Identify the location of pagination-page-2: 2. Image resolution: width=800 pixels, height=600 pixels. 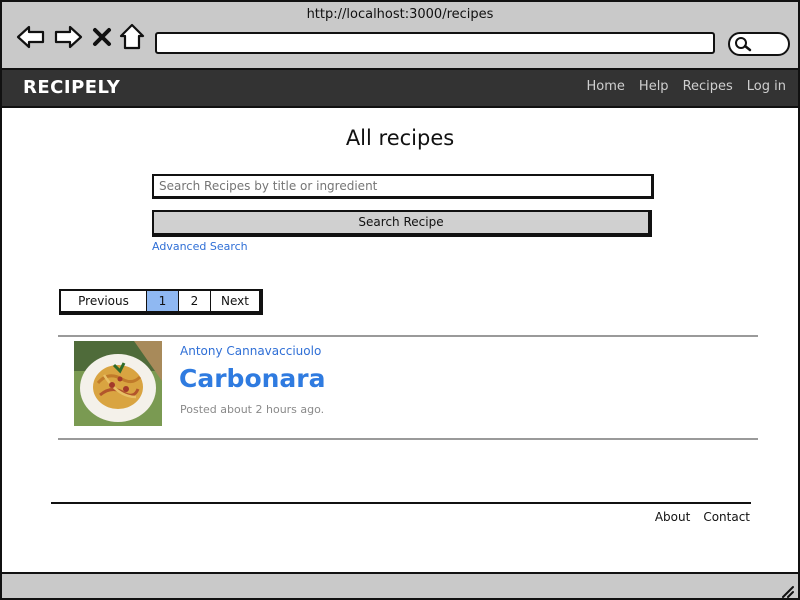
(195, 301).